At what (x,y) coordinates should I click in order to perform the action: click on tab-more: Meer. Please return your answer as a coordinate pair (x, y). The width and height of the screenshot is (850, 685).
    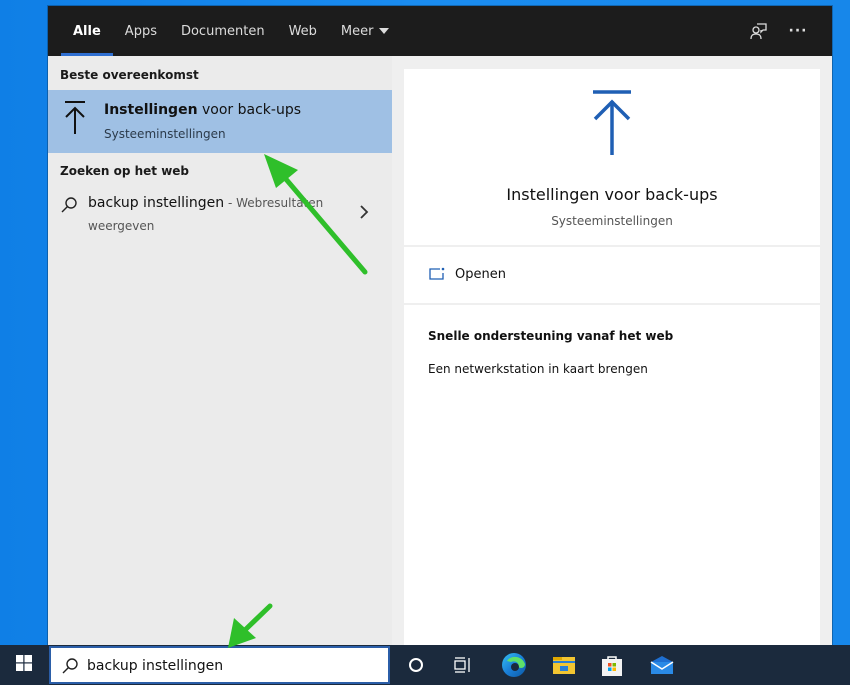
    Looking at the image, I should click on (365, 31).